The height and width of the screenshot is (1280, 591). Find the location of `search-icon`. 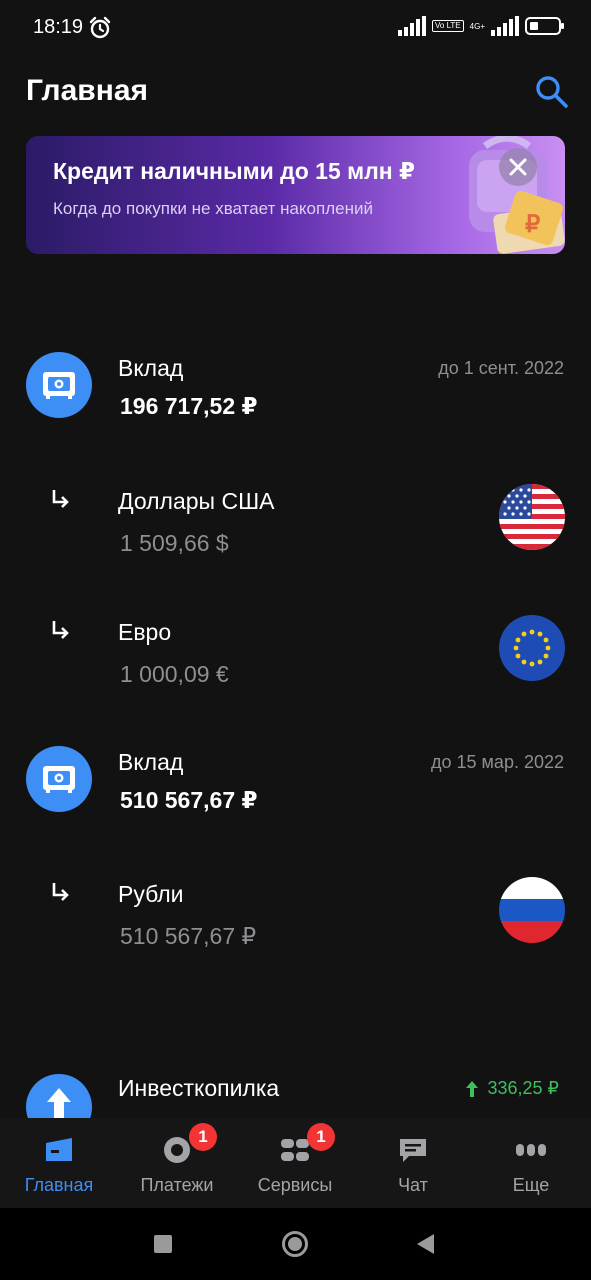

search-icon is located at coordinates (552, 92).